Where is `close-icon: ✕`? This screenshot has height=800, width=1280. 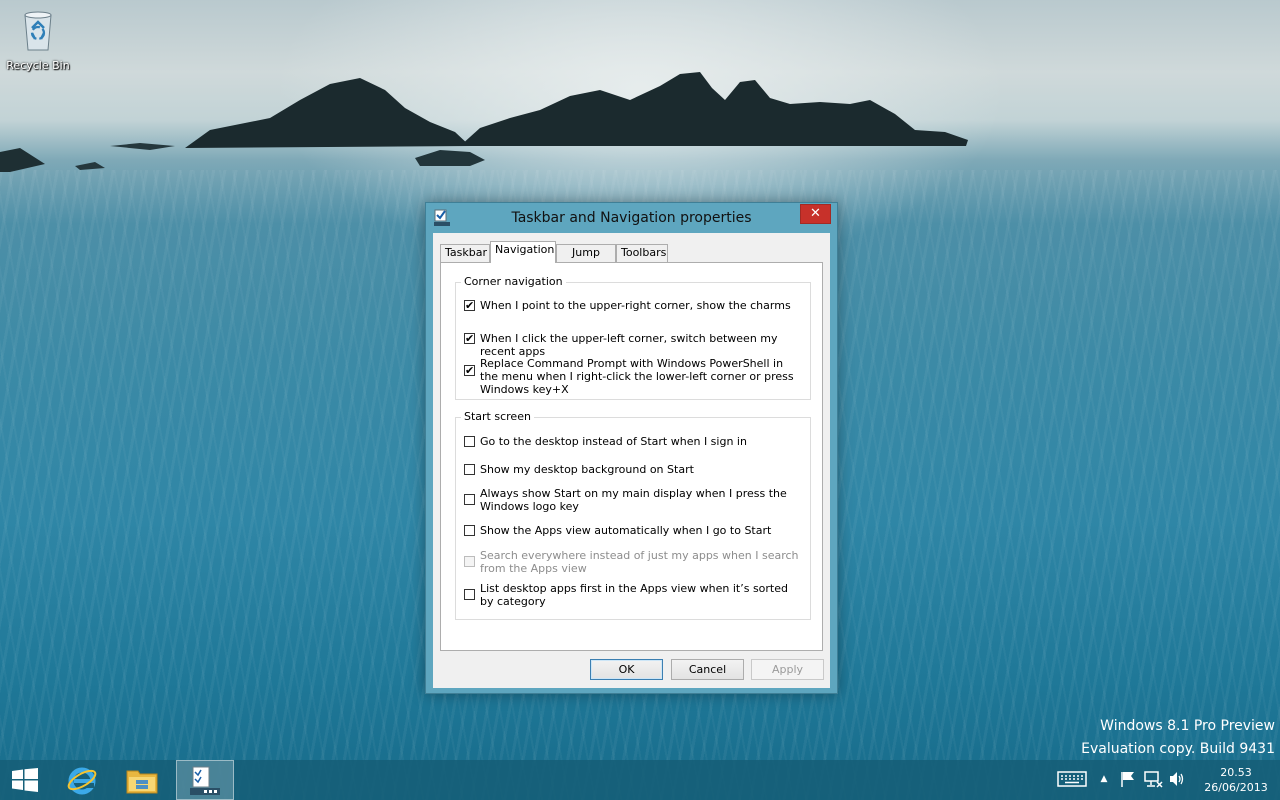 close-icon: ✕ is located at coordinates (815, 213).